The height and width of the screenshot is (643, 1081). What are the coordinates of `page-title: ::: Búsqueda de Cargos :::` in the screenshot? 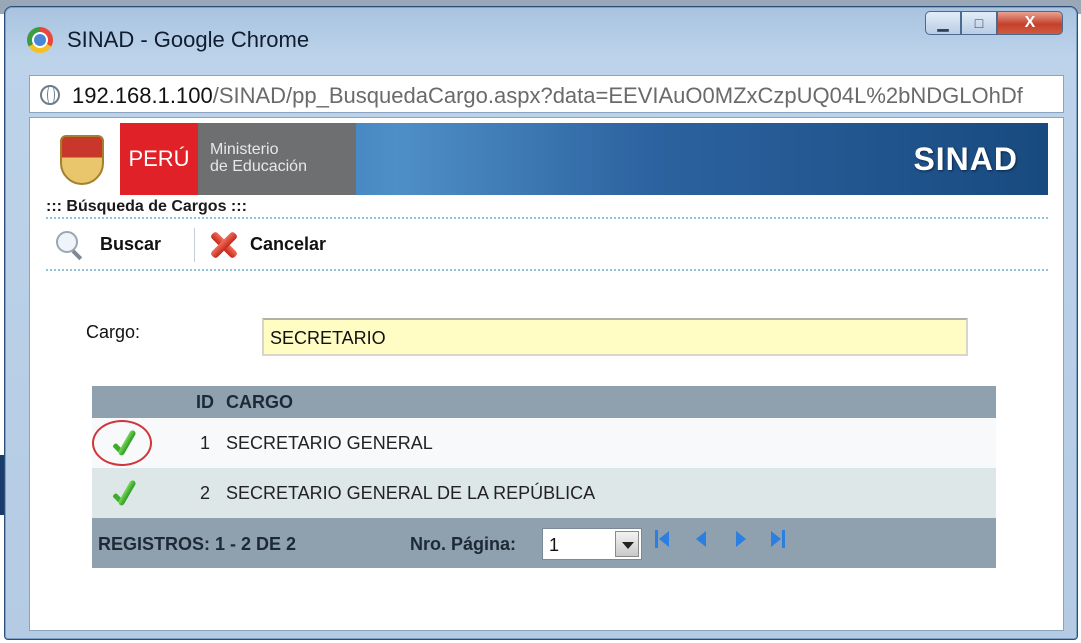 It's located at (146, 206).